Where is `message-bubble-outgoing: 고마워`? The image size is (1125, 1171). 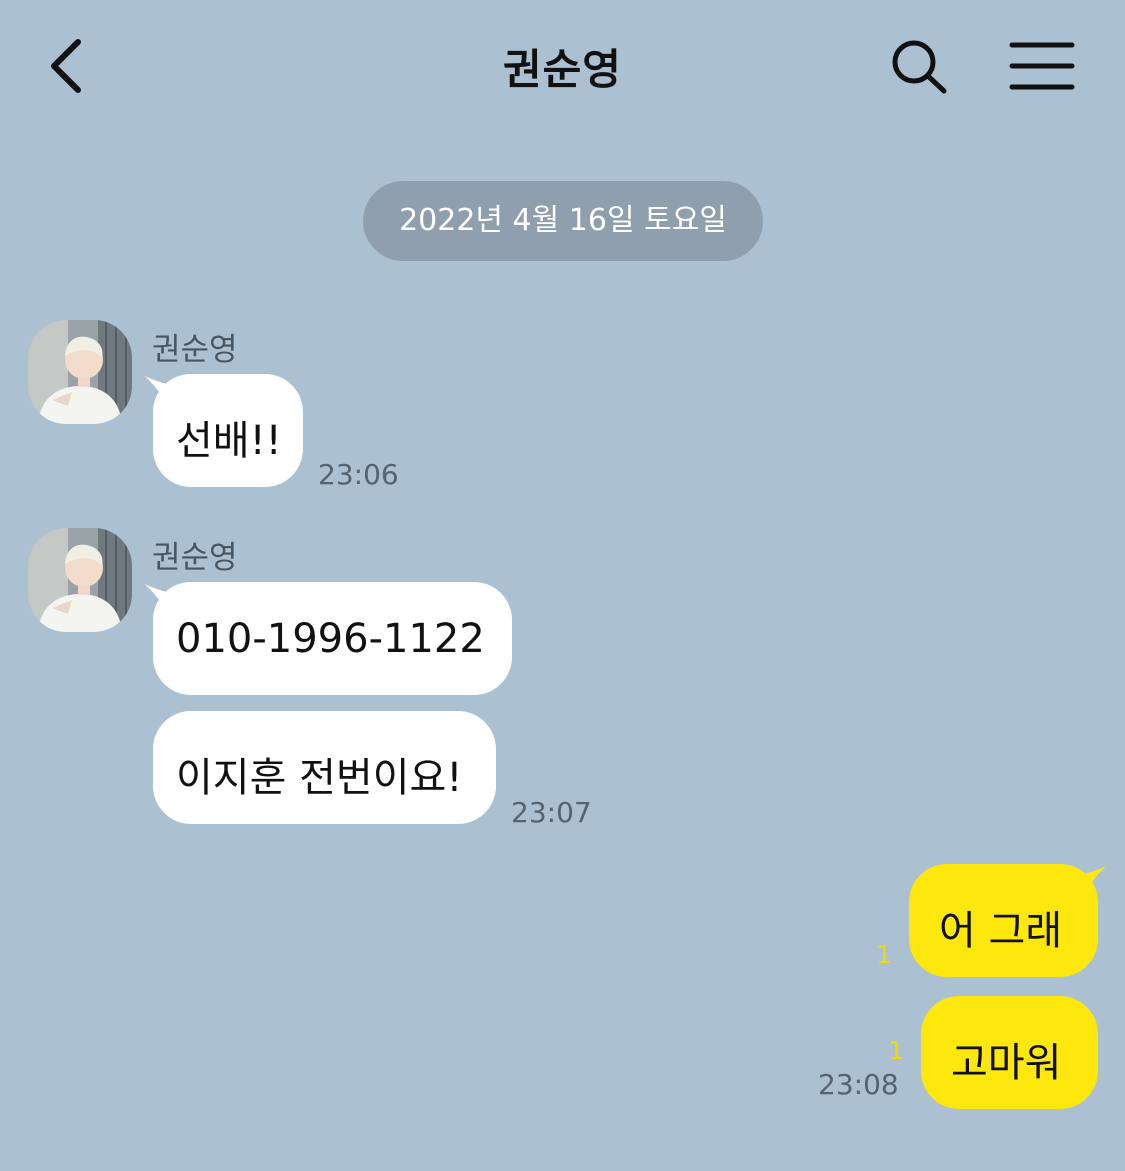 message-bubble-outgoing: 고마워 is located at coordinates (1009, 1052).